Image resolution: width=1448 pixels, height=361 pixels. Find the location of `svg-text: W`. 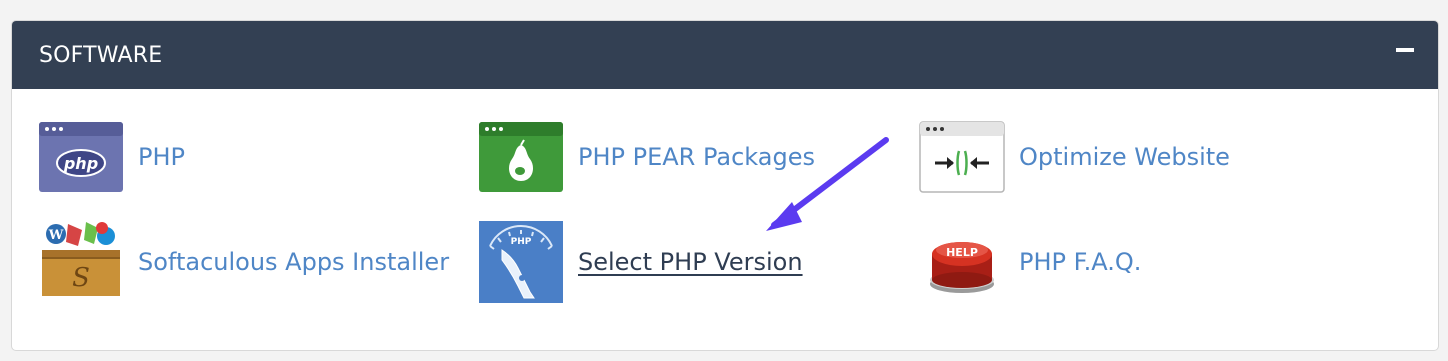

svg-text: W is located at coordinates (56, 235).